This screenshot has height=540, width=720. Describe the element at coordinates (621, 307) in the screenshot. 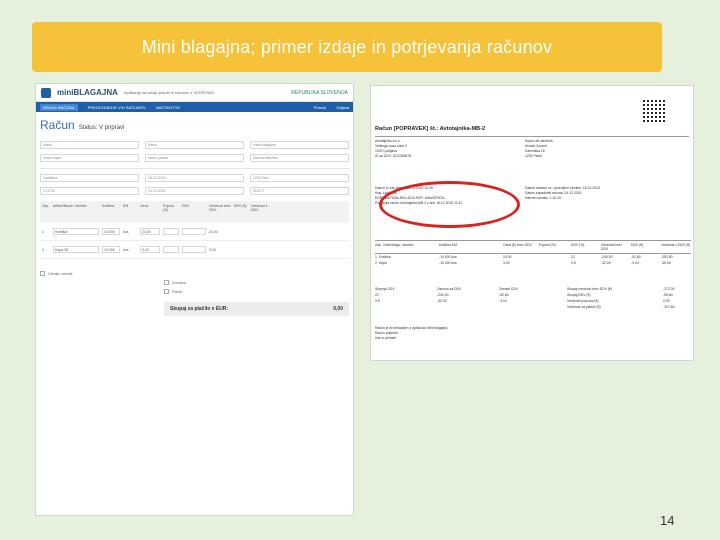

I see `summary-row: Vrednost za plačilo (€) -327,84` at that location.